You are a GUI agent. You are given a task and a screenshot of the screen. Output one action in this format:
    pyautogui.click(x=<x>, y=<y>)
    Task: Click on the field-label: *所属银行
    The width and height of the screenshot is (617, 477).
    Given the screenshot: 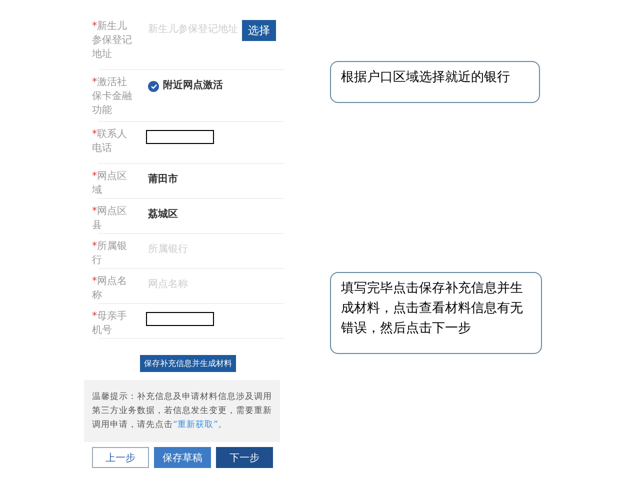 What is the action you would take?
    pyautogui.click(x=110, y=254)
    